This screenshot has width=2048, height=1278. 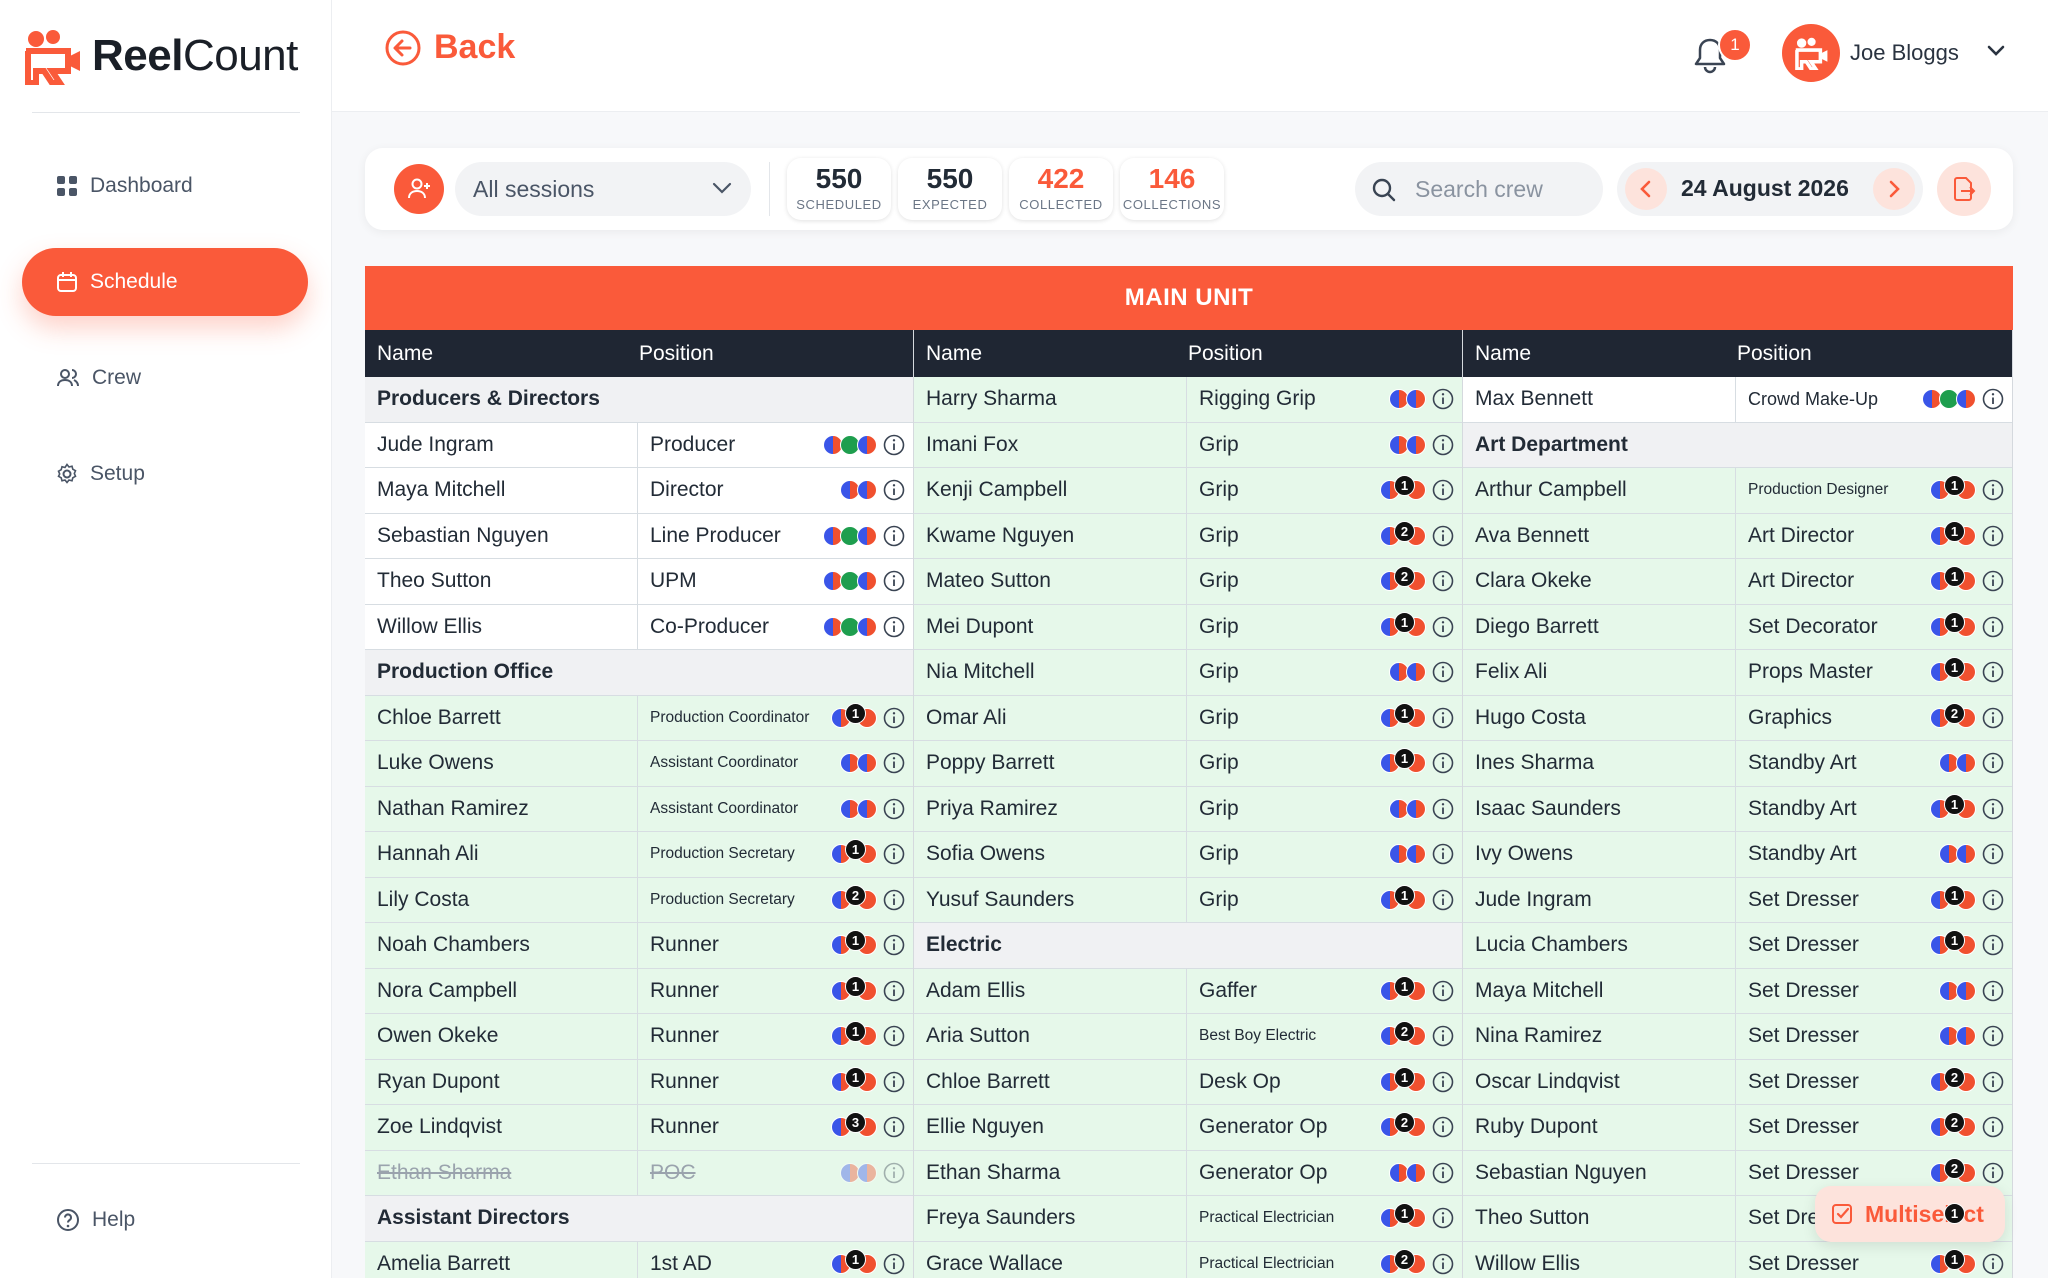 I want to click on crew-row: Diego Barrett Set Decorator 1, so click(x=1737, y=627).